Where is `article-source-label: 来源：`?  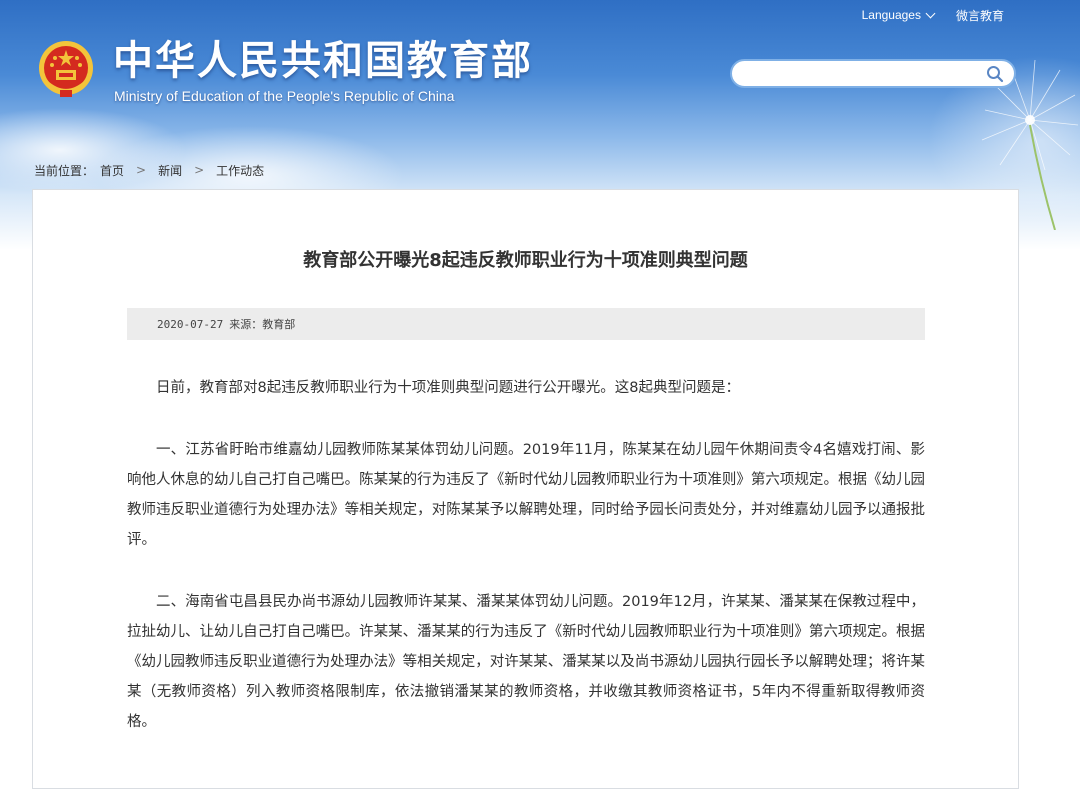 article-source-label: 来源： is located at coordinates (246, 324).